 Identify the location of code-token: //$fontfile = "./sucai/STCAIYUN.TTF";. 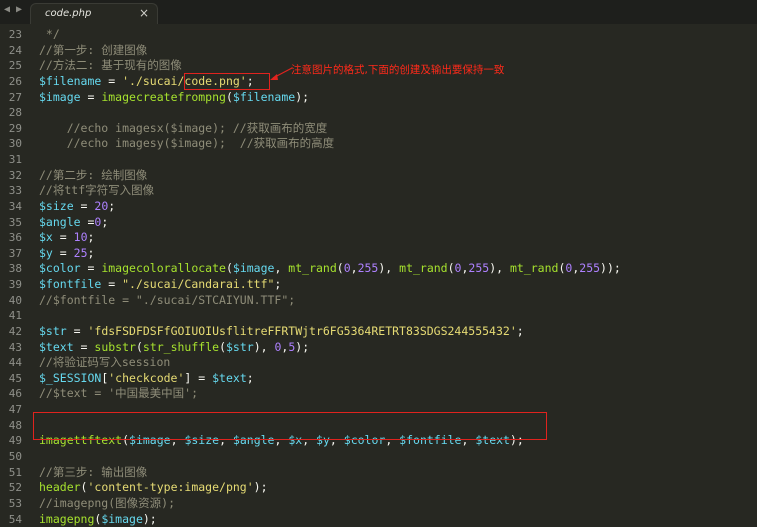
(167, 299).